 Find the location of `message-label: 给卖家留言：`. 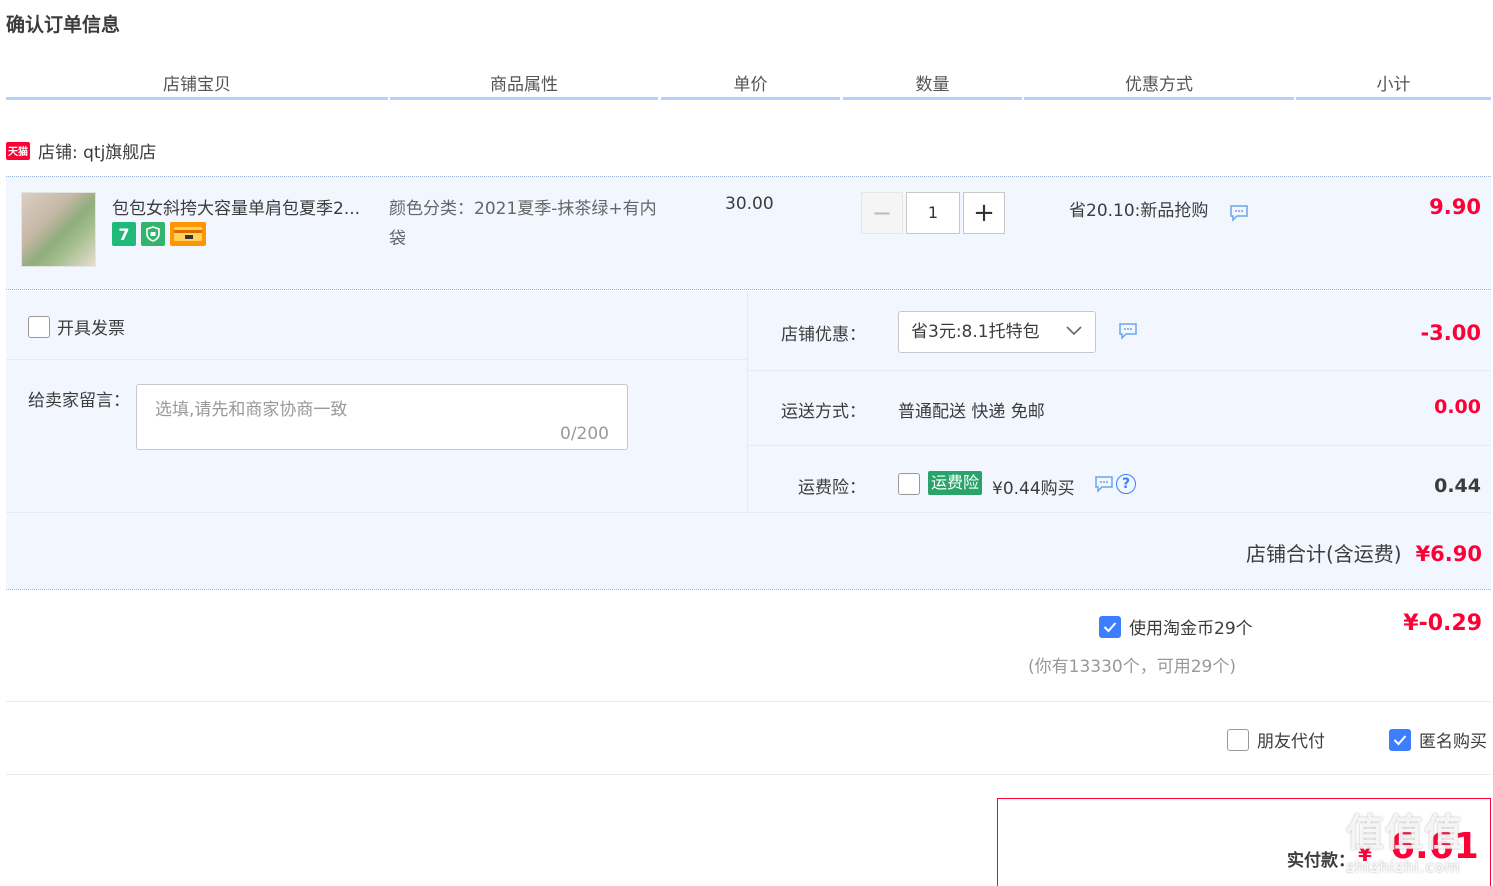

message-label: 给卖家留言： is located at coordinates (79, 401).